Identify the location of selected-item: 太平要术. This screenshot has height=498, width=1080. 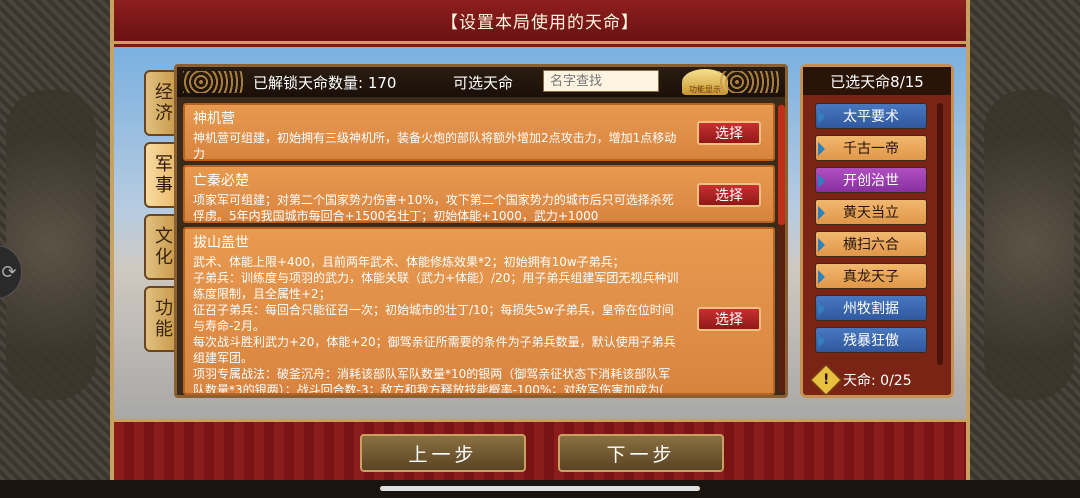
(871, 116).